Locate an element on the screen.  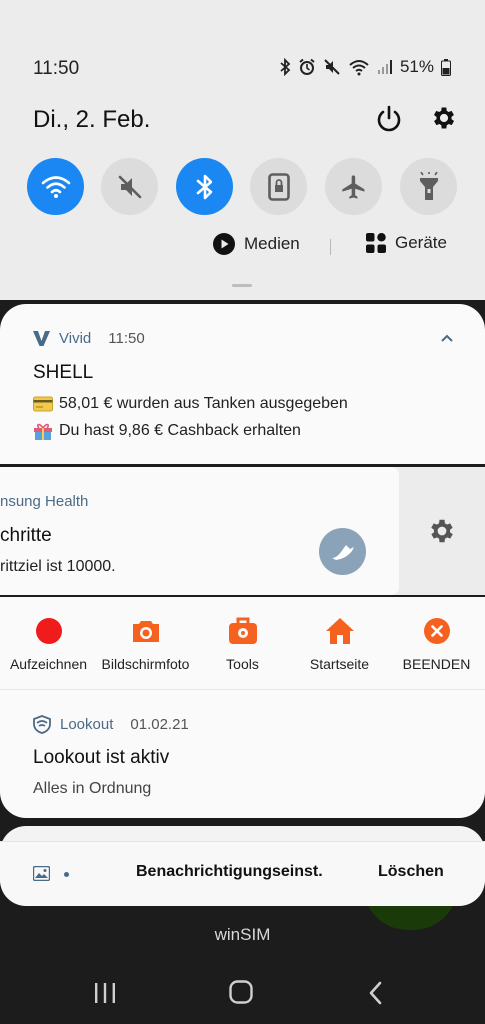
flashlight-icon is located at coordinates (428, 185).